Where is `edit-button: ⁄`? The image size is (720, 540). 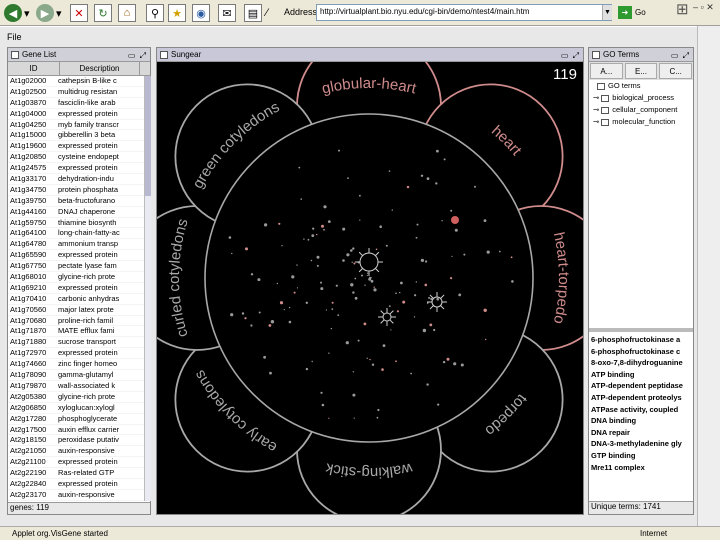
edit-button: ⁄ is located at coordinates (267, 13).